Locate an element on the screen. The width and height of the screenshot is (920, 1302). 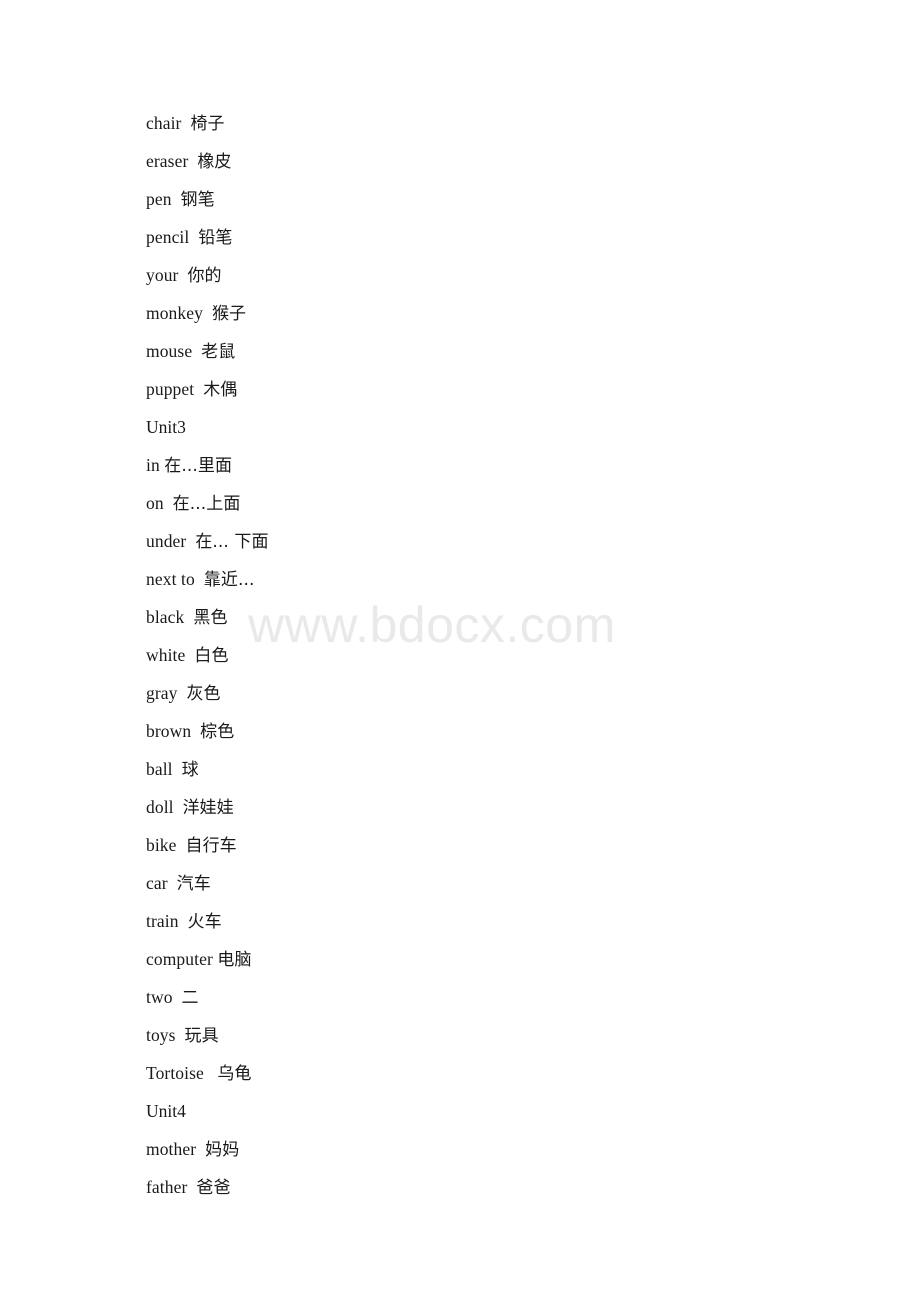
unit-heading: Unit4 is located at coordinates (496, 1111).